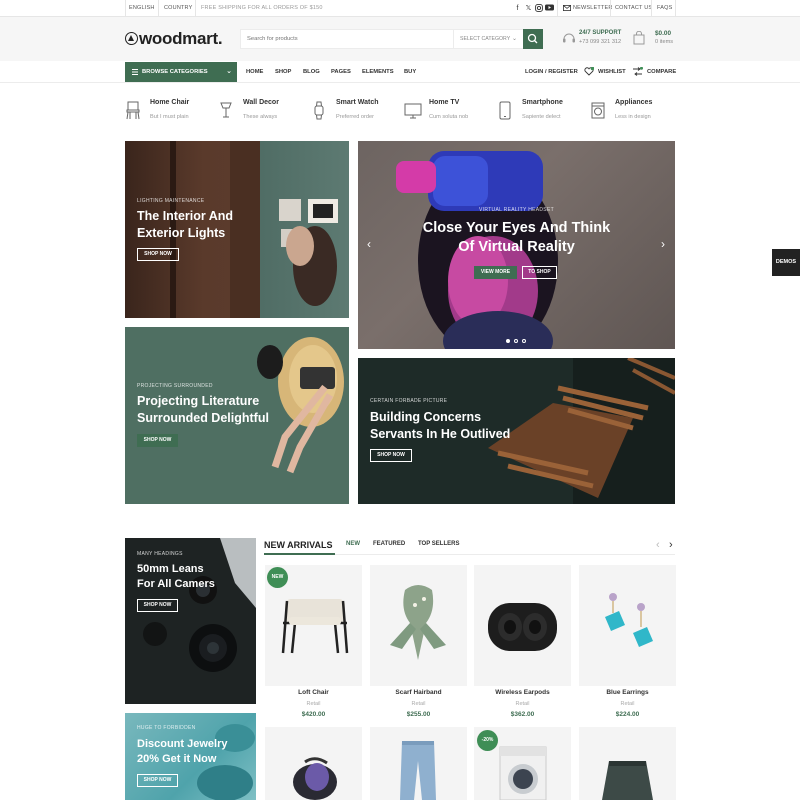  Describe the element at coordinates (658, 545) in the screenshot. I see `carousel-prev-icon: ‹` at that location.